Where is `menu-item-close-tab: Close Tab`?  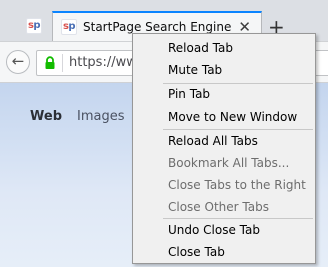
menu-item-close-tab: Close Tab is located at coordinates (224, 252).